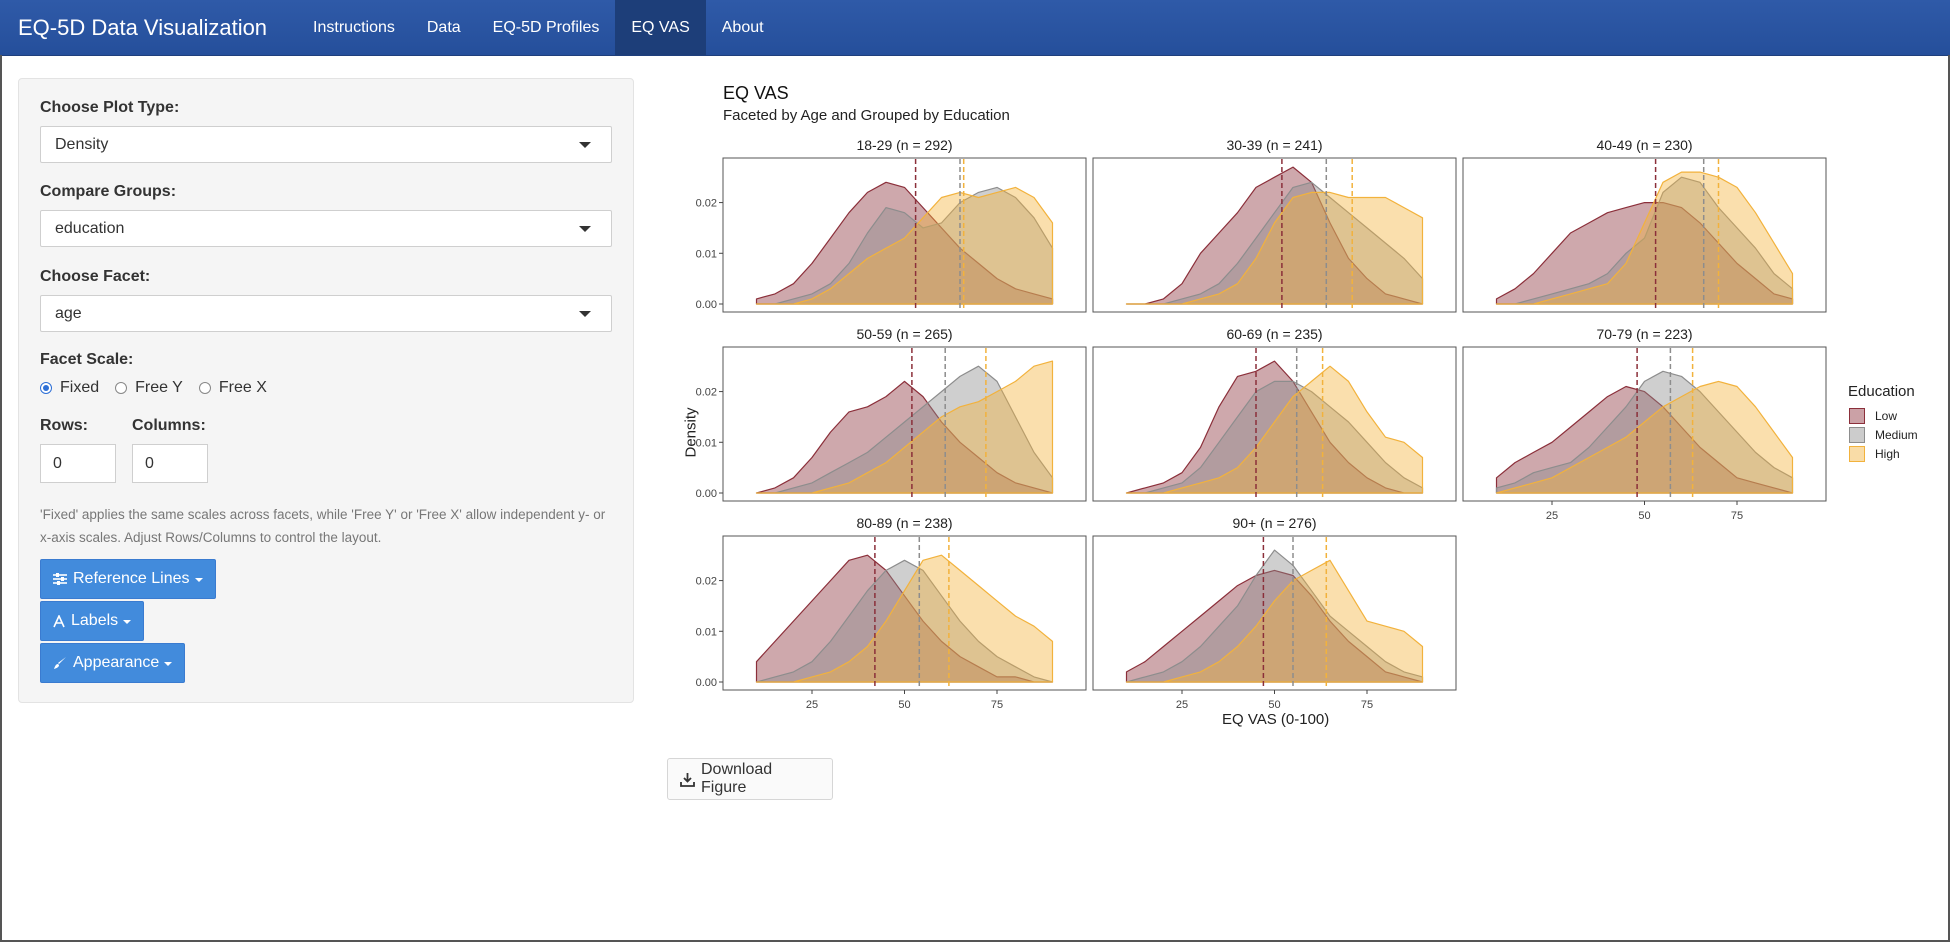  What do you see at coordinates (904, 145) in the screenshot?
I see `facet-label: 18-29 (n = 292)` at bounding box center [904, 145].